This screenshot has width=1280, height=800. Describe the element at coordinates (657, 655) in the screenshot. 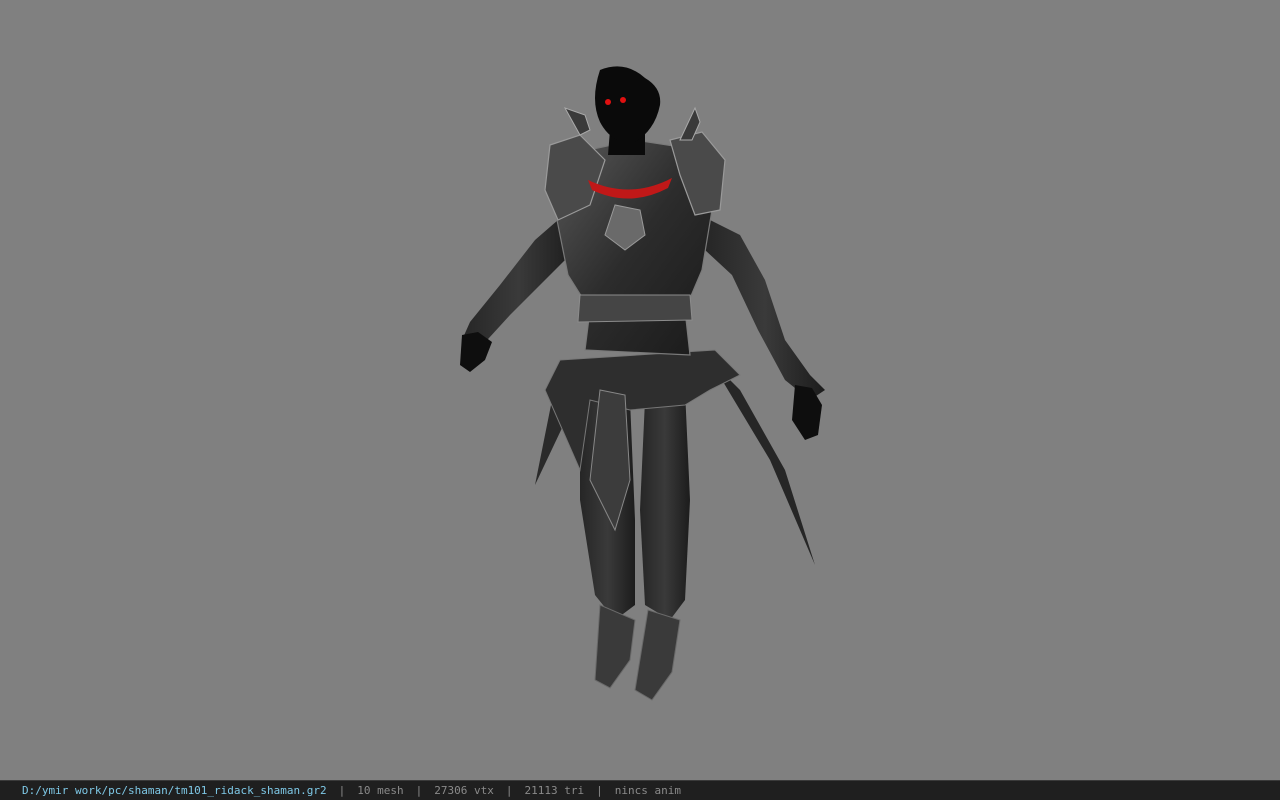

I see `right-boot` at that location.